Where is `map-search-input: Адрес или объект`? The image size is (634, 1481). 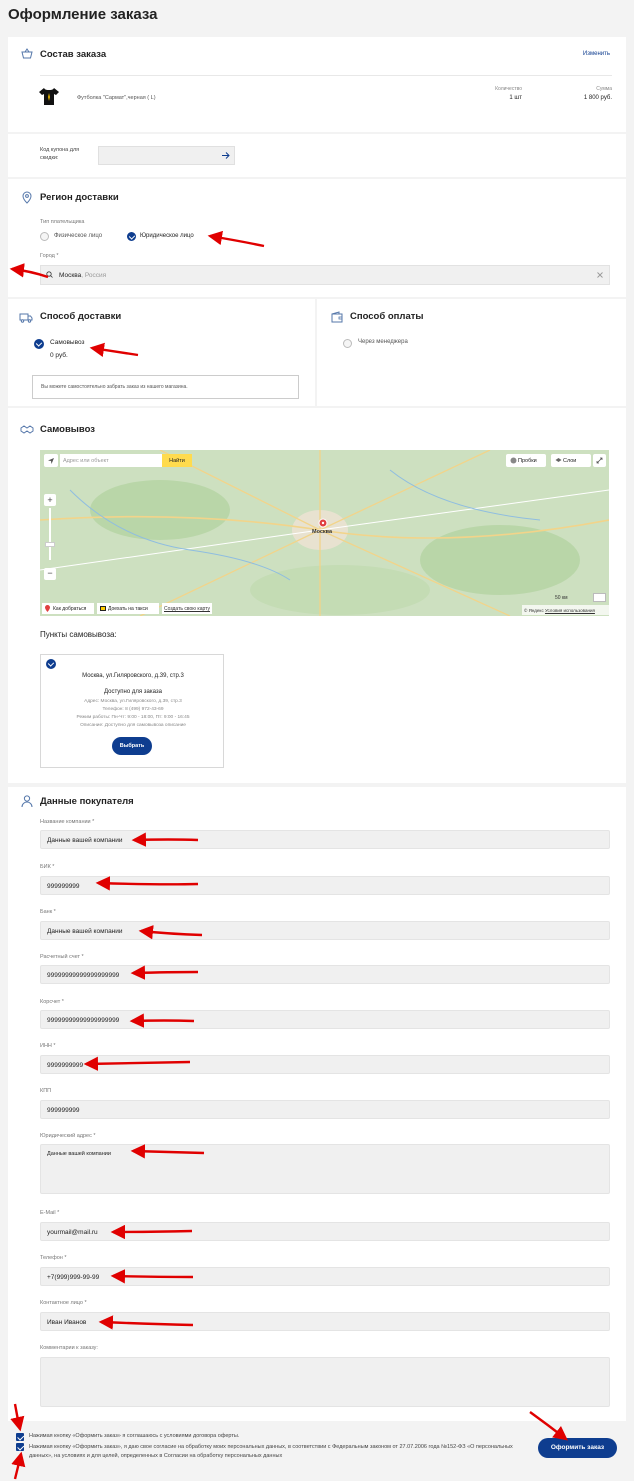 map-search-input: Адрес или объект is located at coordinates (111, 460).